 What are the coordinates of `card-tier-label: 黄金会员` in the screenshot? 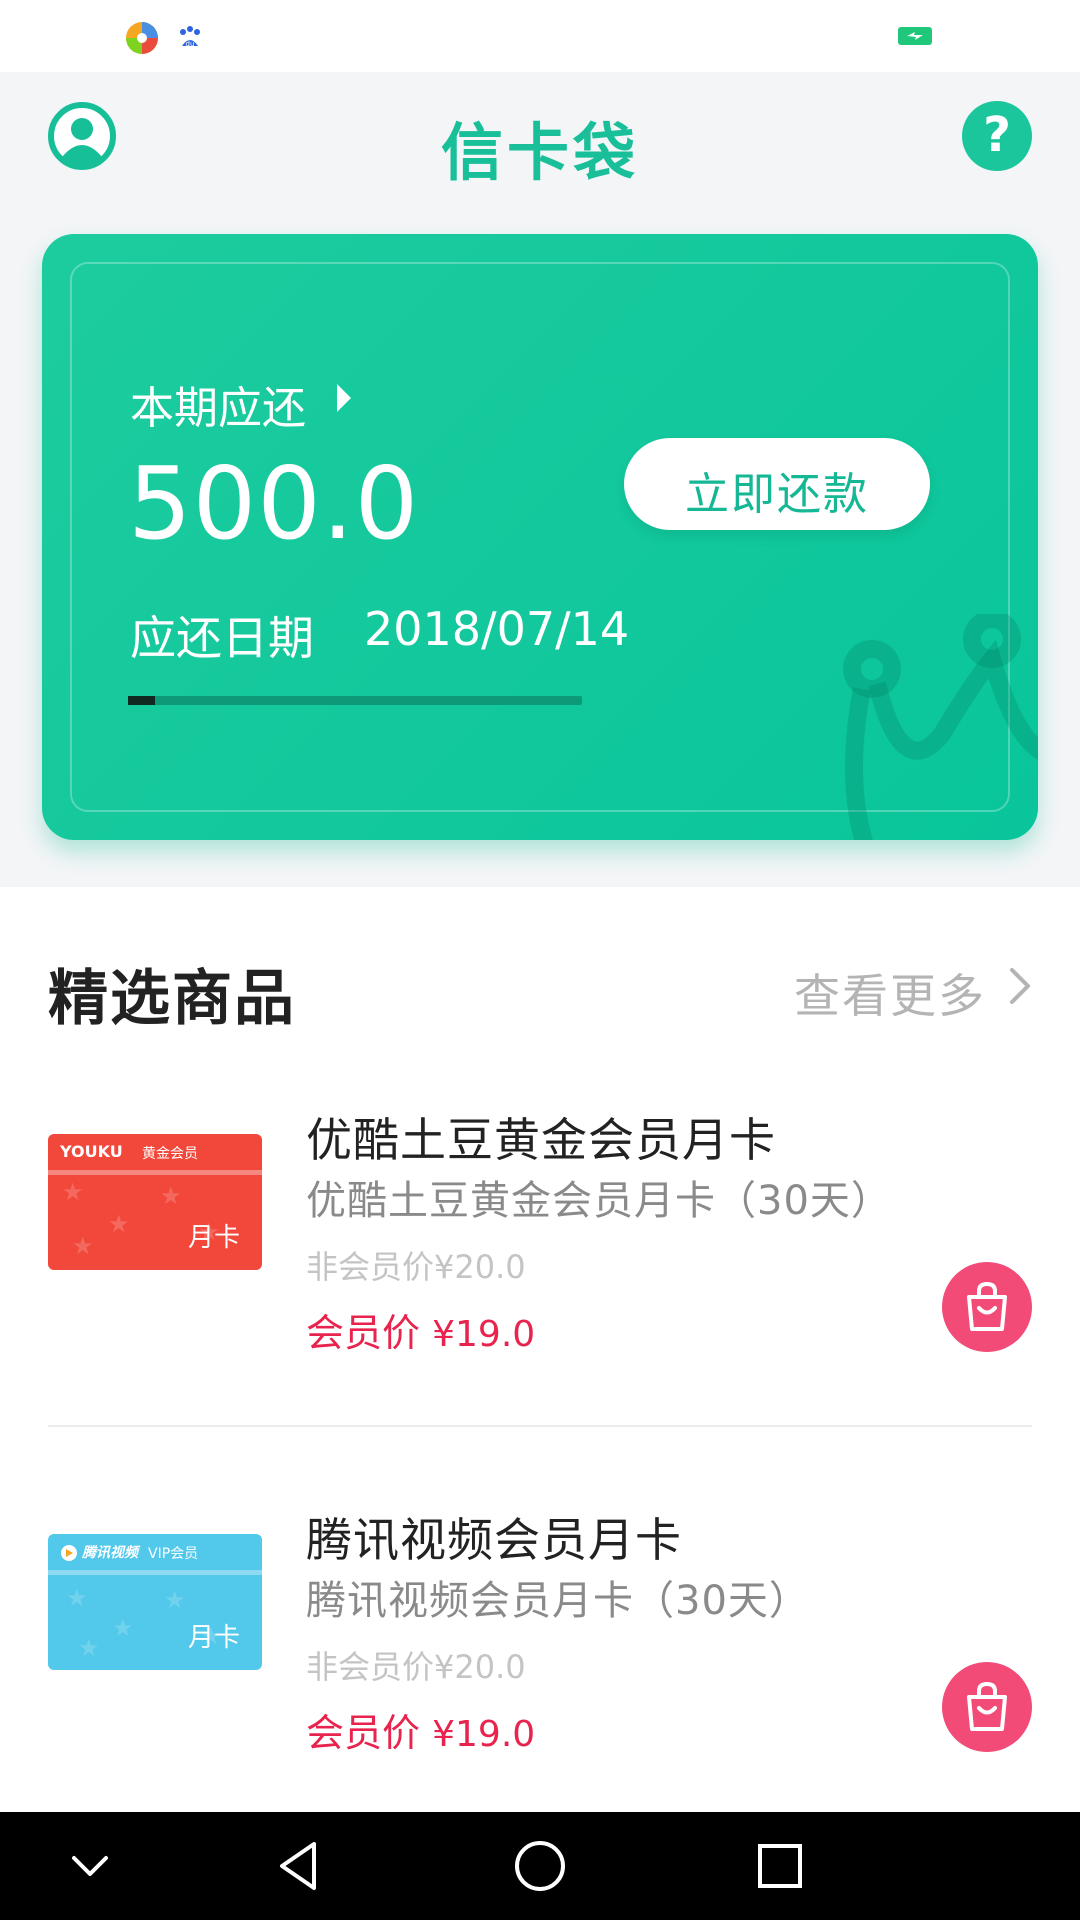 It's located at (170, 1154).